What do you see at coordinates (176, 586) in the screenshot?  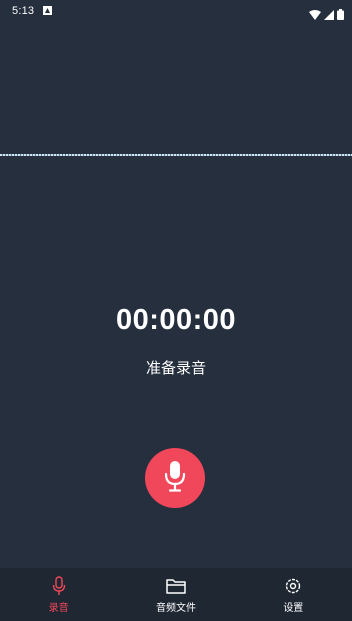 I see `folder-icon` at bounding box center [176, 586].